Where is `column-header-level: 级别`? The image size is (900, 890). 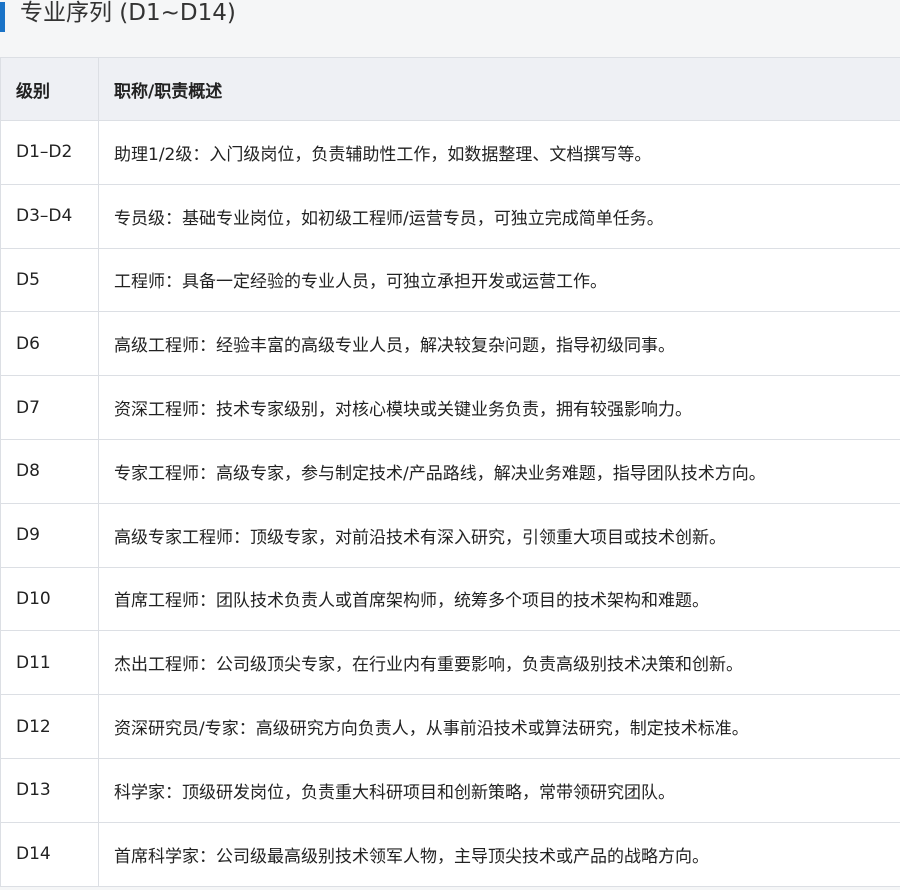 column-header-level: 级别 is located at coordinates (49, 89).